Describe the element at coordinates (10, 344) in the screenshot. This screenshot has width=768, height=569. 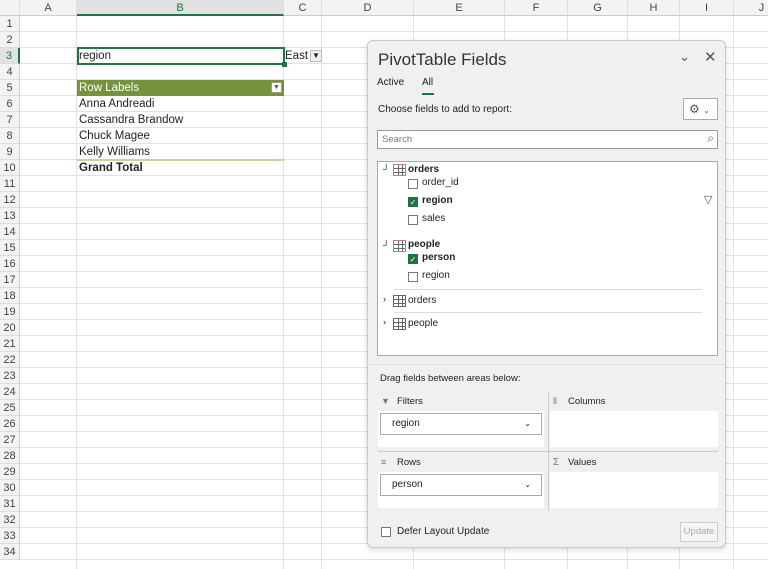
I see `row-header: 21` at that location.